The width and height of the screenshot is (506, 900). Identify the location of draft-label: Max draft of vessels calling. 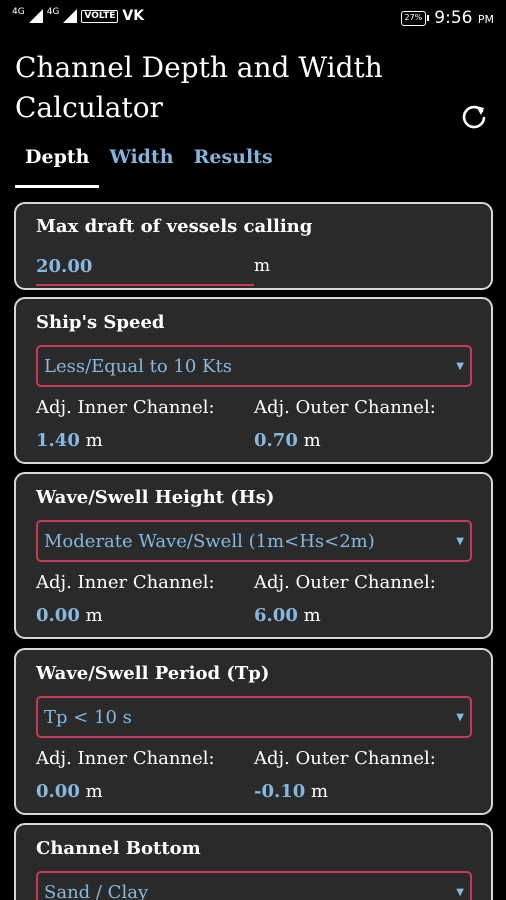
(174, 226).